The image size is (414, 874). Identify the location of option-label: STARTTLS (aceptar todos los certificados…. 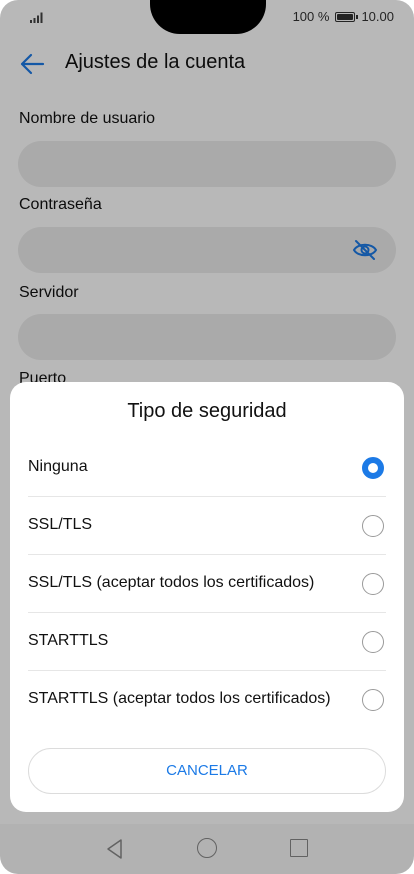
(179, 698).